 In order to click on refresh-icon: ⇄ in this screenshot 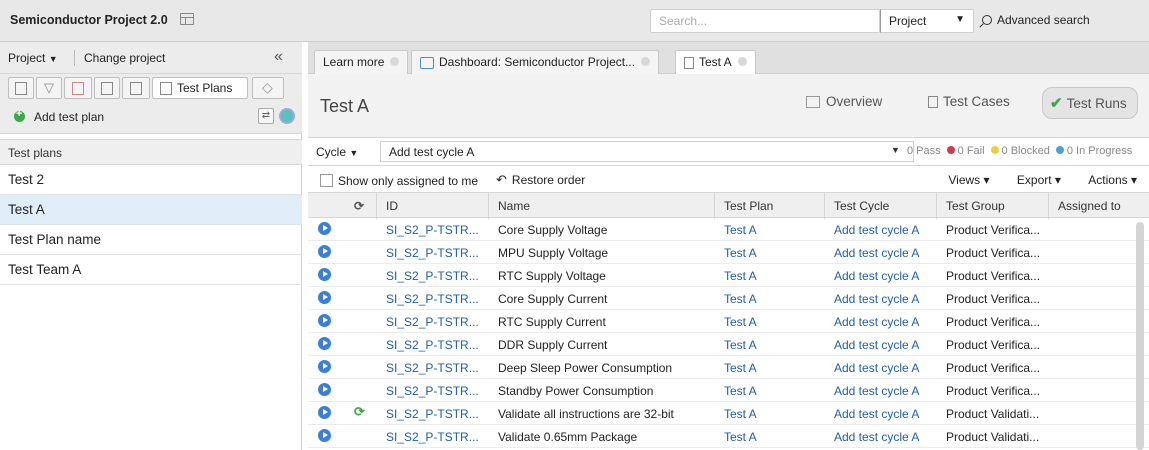, I will do `click(266, 116)`.